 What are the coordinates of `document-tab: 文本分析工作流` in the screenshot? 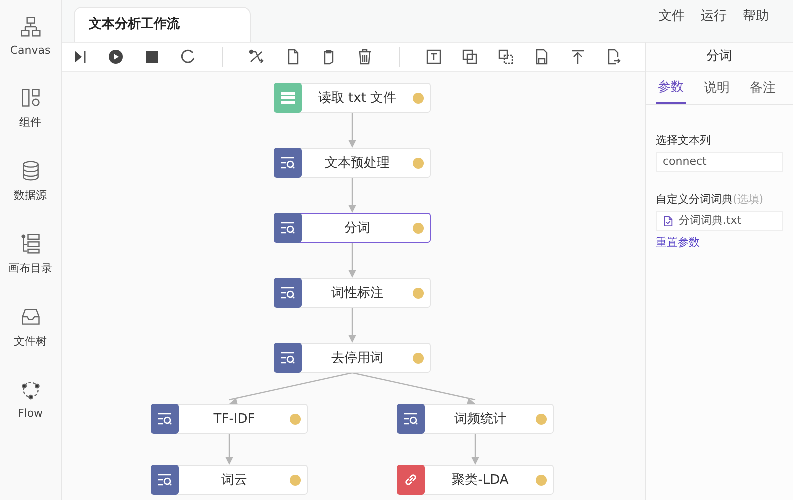 It's located at (162, 24).